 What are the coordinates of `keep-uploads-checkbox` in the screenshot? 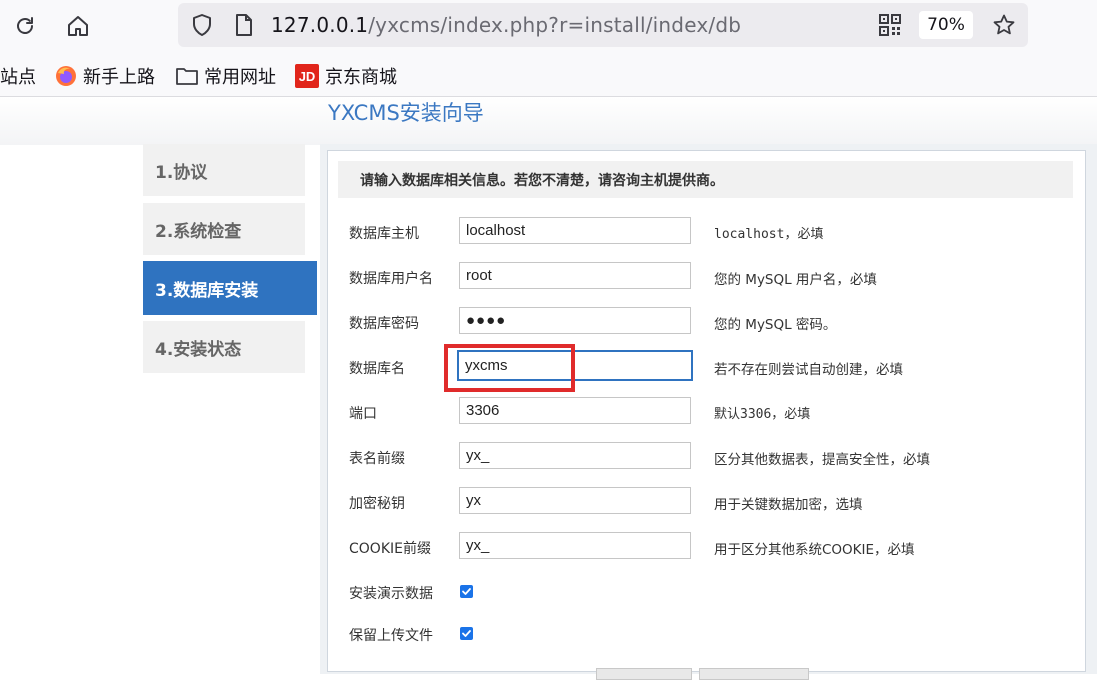 It's located at (466, 633).